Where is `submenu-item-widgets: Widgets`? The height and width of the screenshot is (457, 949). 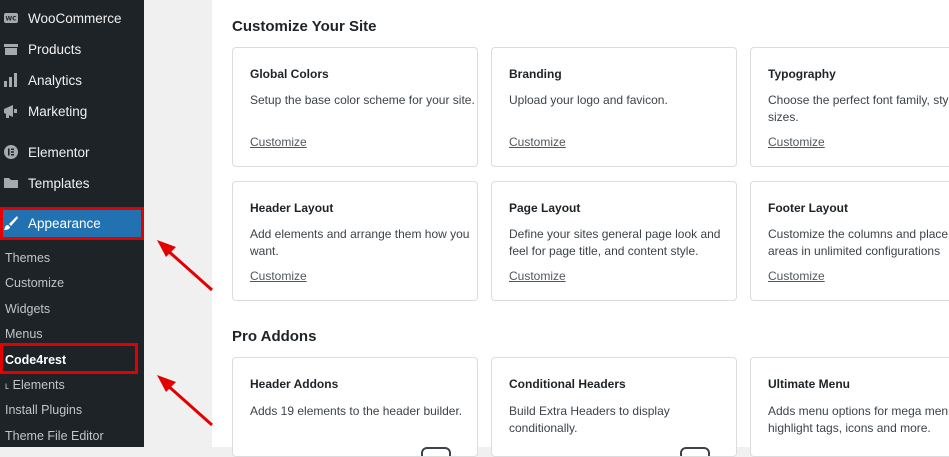 submenu-item-widgets: Widgets is located at coordinates (27, 309).